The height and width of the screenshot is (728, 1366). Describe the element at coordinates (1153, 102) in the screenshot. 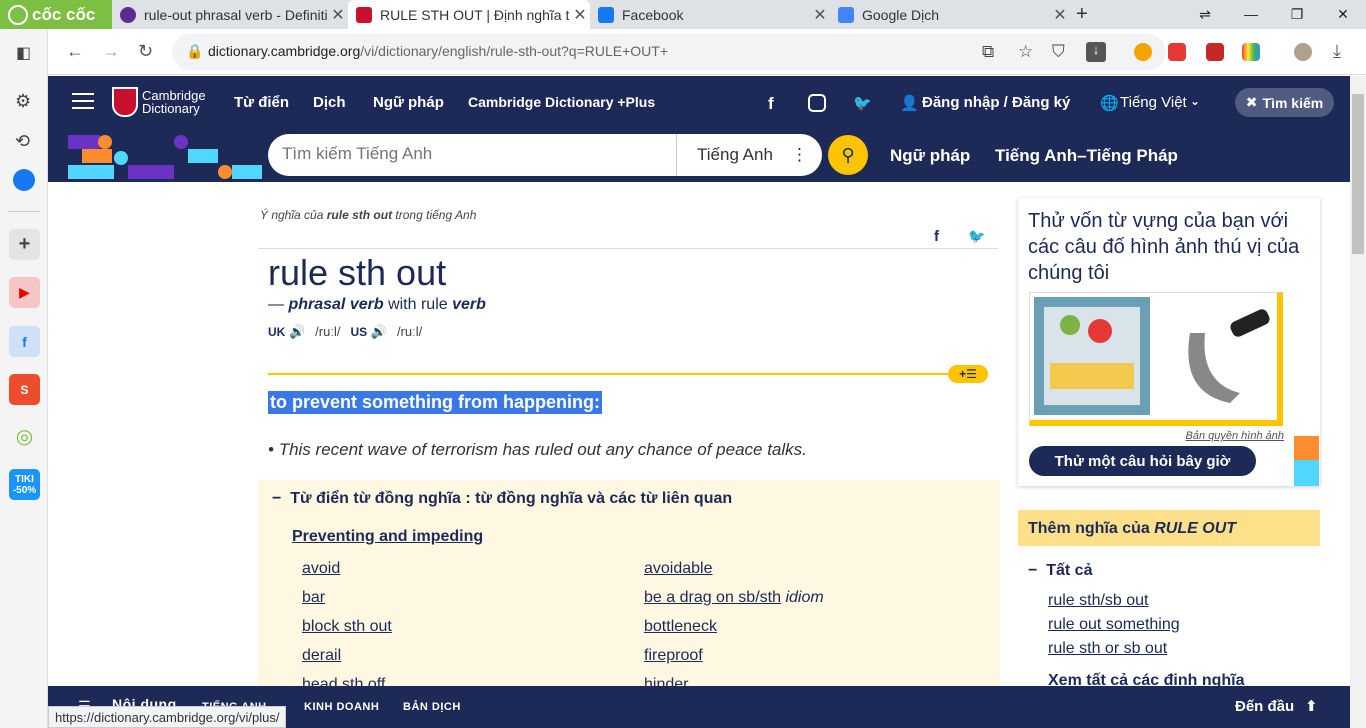

I see `language-select: Tiếng Việt` at that location.